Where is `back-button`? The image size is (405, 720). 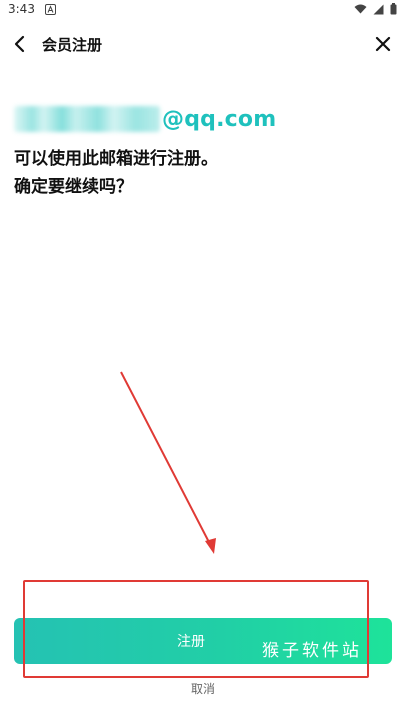
back-button is located at coordinates (20, 44).